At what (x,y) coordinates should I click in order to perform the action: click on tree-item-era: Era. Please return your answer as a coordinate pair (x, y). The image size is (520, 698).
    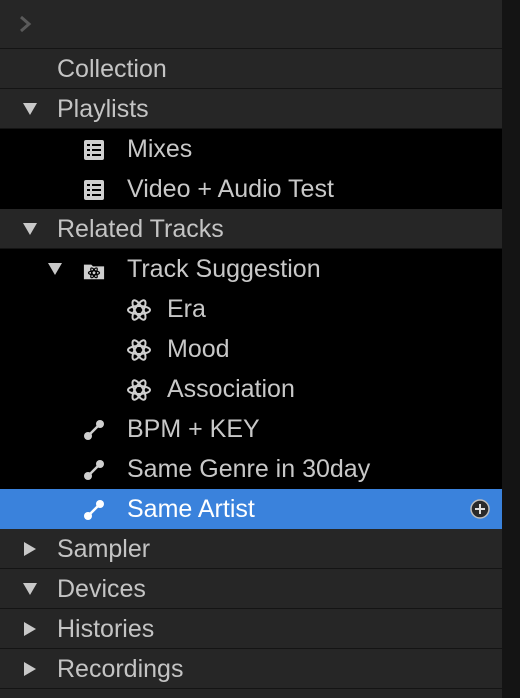
    Looking at the image, I should click on (251, 309).